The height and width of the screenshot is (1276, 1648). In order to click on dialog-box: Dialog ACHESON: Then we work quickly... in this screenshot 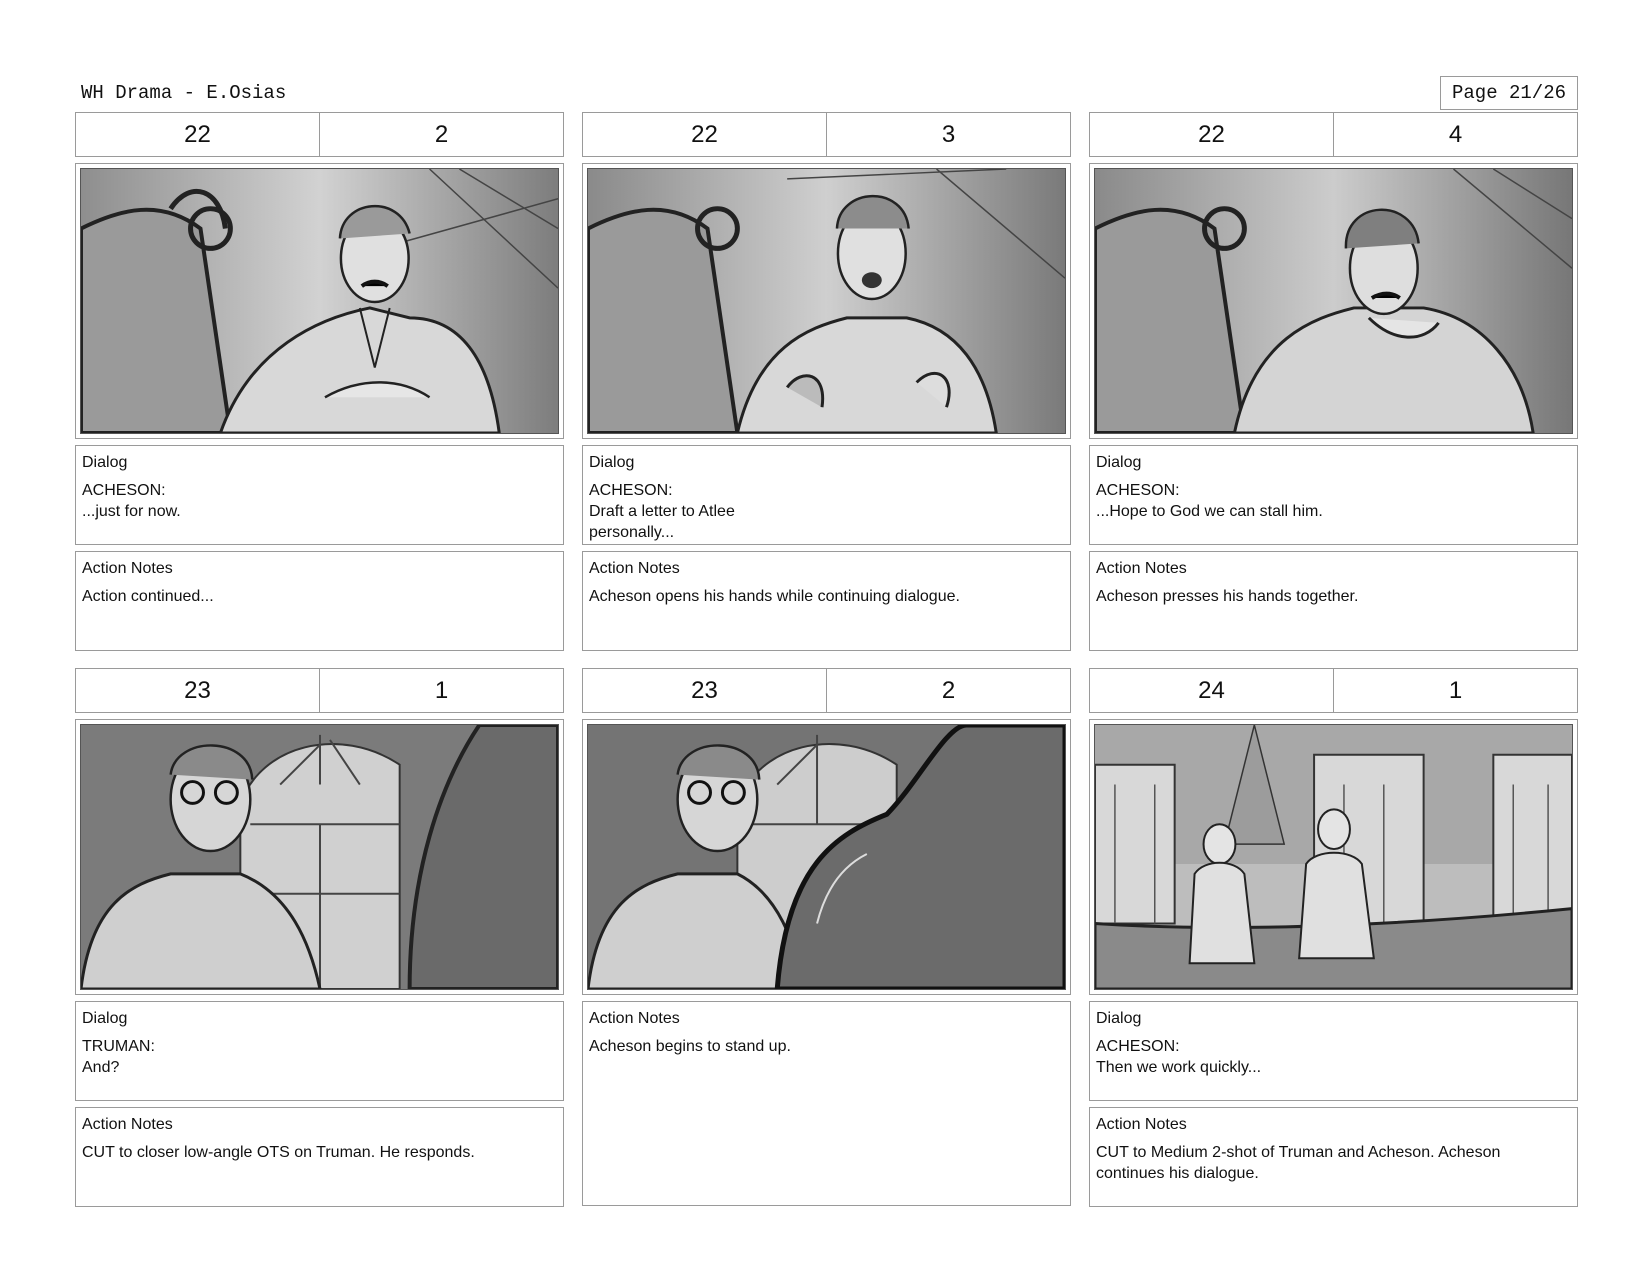, I will do `click(1333, 1051)`.